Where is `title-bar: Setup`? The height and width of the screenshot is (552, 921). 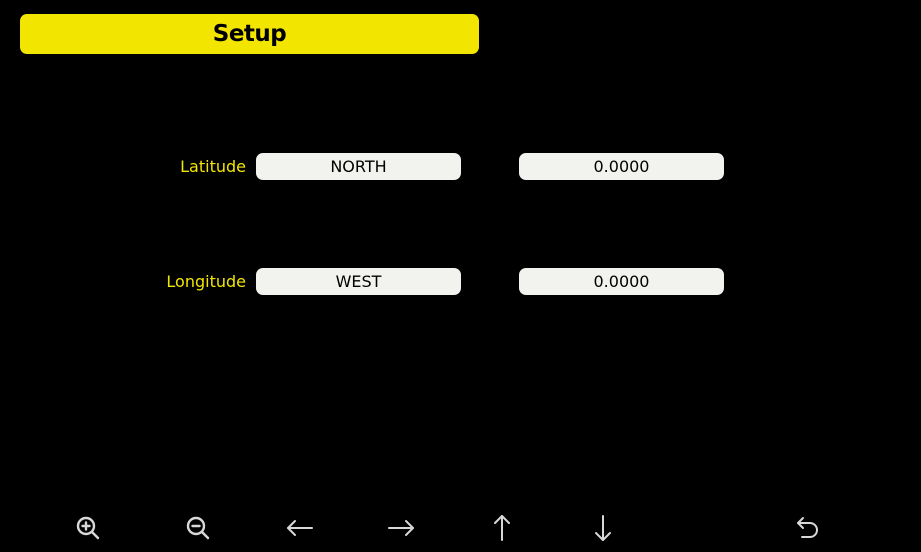 title-bar: Setup is located at coordinates (249, 34).